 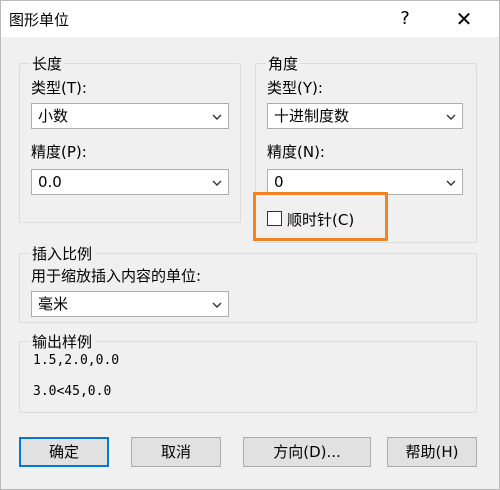 What do you see at coordinates (64, 452) in the screenshot?
I see `ok-button: 确定` at bounding box center [64, 452].